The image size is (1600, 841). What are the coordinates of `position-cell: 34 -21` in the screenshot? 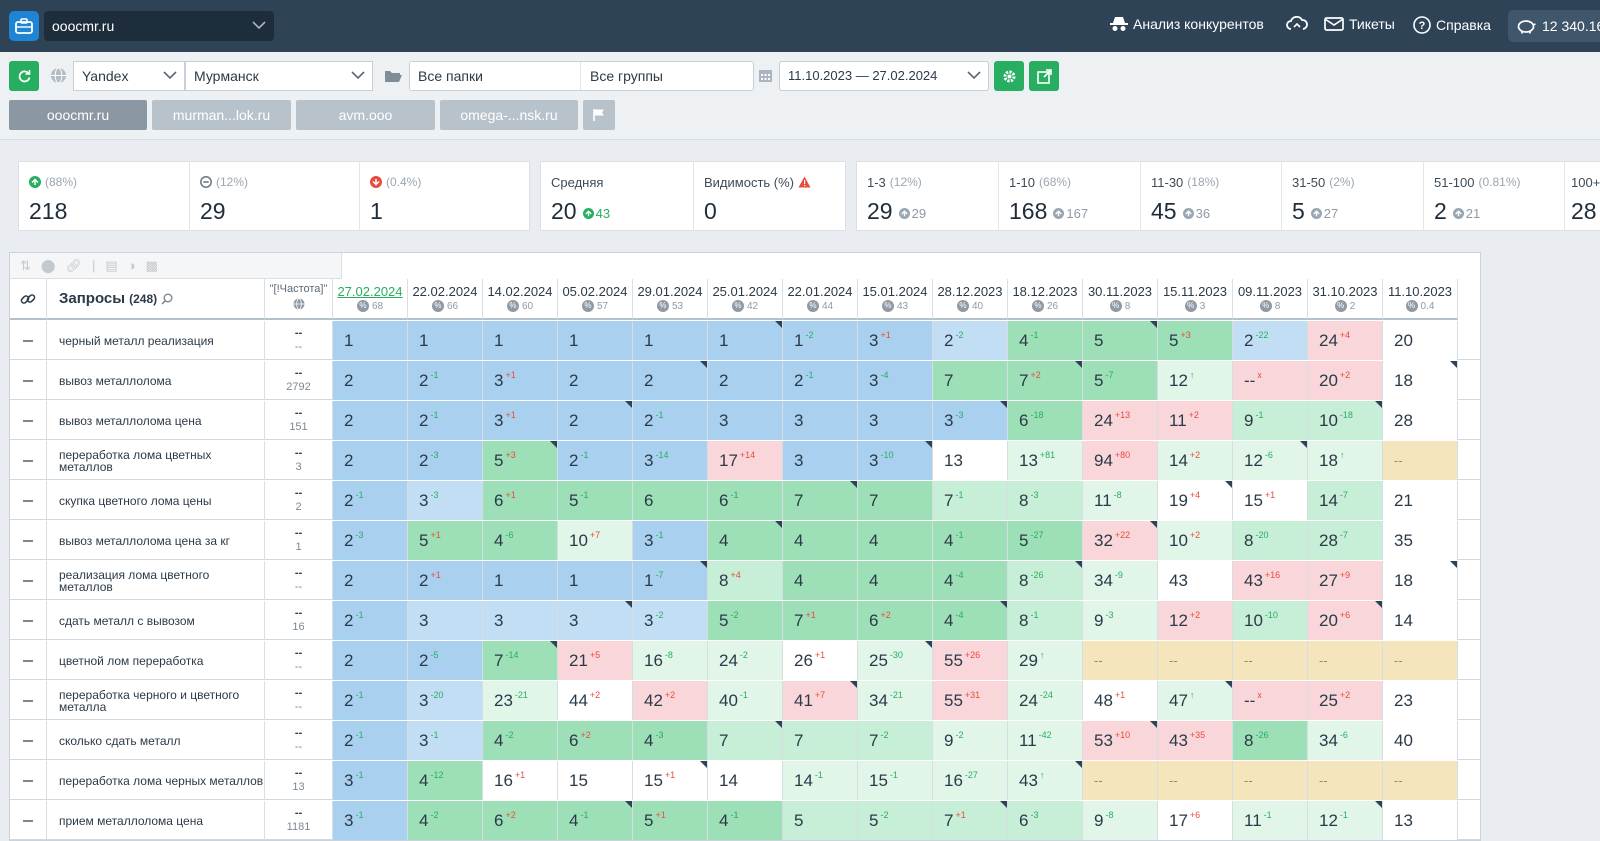 It's located at (895, 700).